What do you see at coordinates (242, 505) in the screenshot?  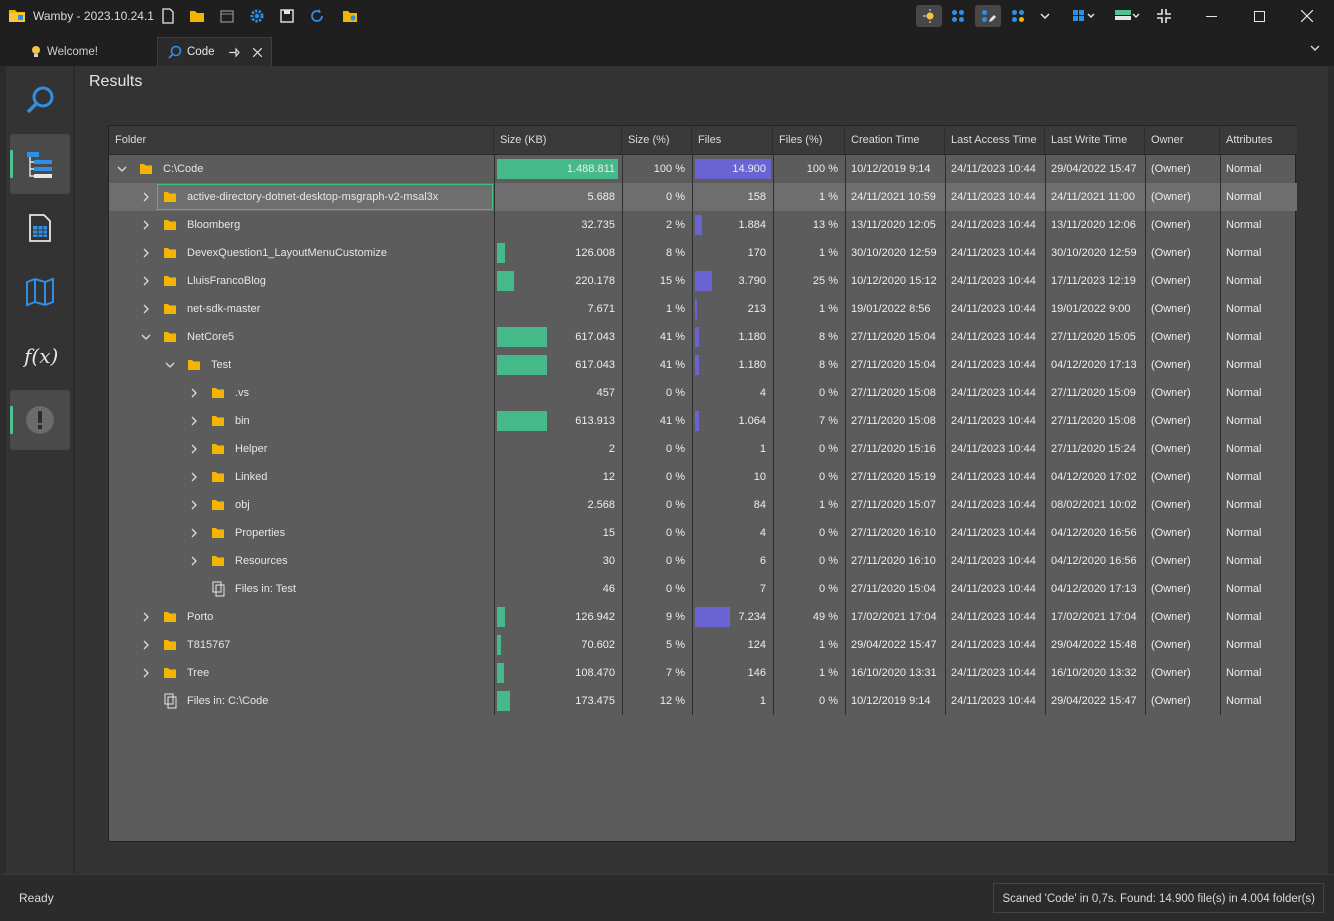 I see `folder-name: obj` at bounding box center [242, 505].